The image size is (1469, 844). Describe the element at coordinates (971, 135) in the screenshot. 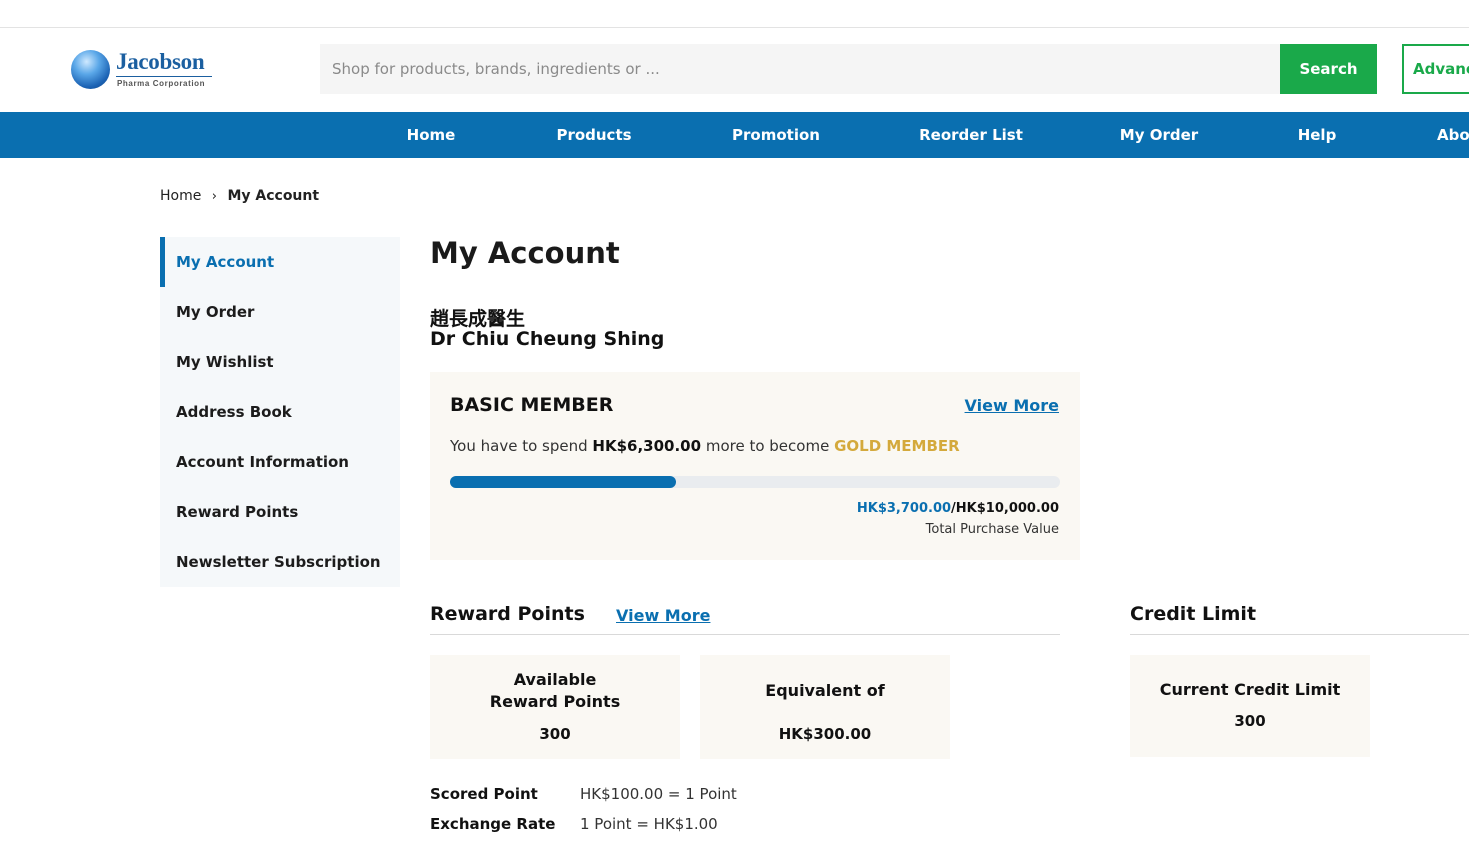

I see `nav-reorder-list: Reorder List` at that location.